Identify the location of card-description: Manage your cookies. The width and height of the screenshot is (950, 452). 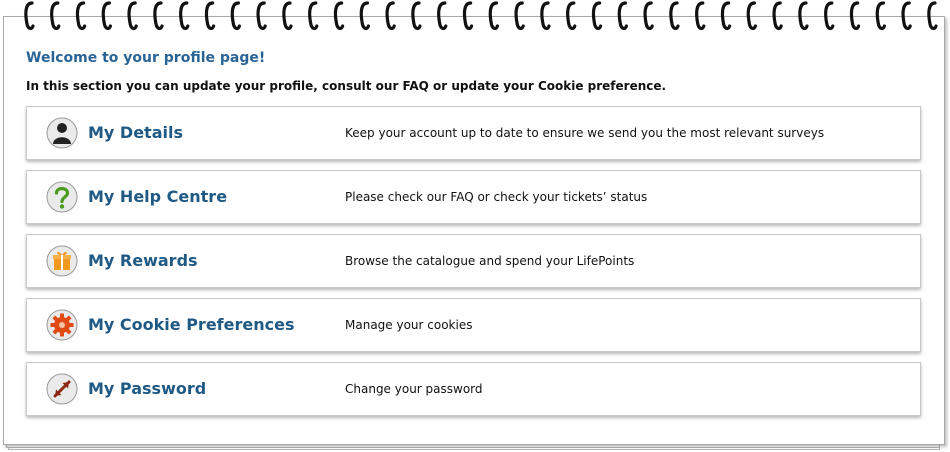
(409, 325).